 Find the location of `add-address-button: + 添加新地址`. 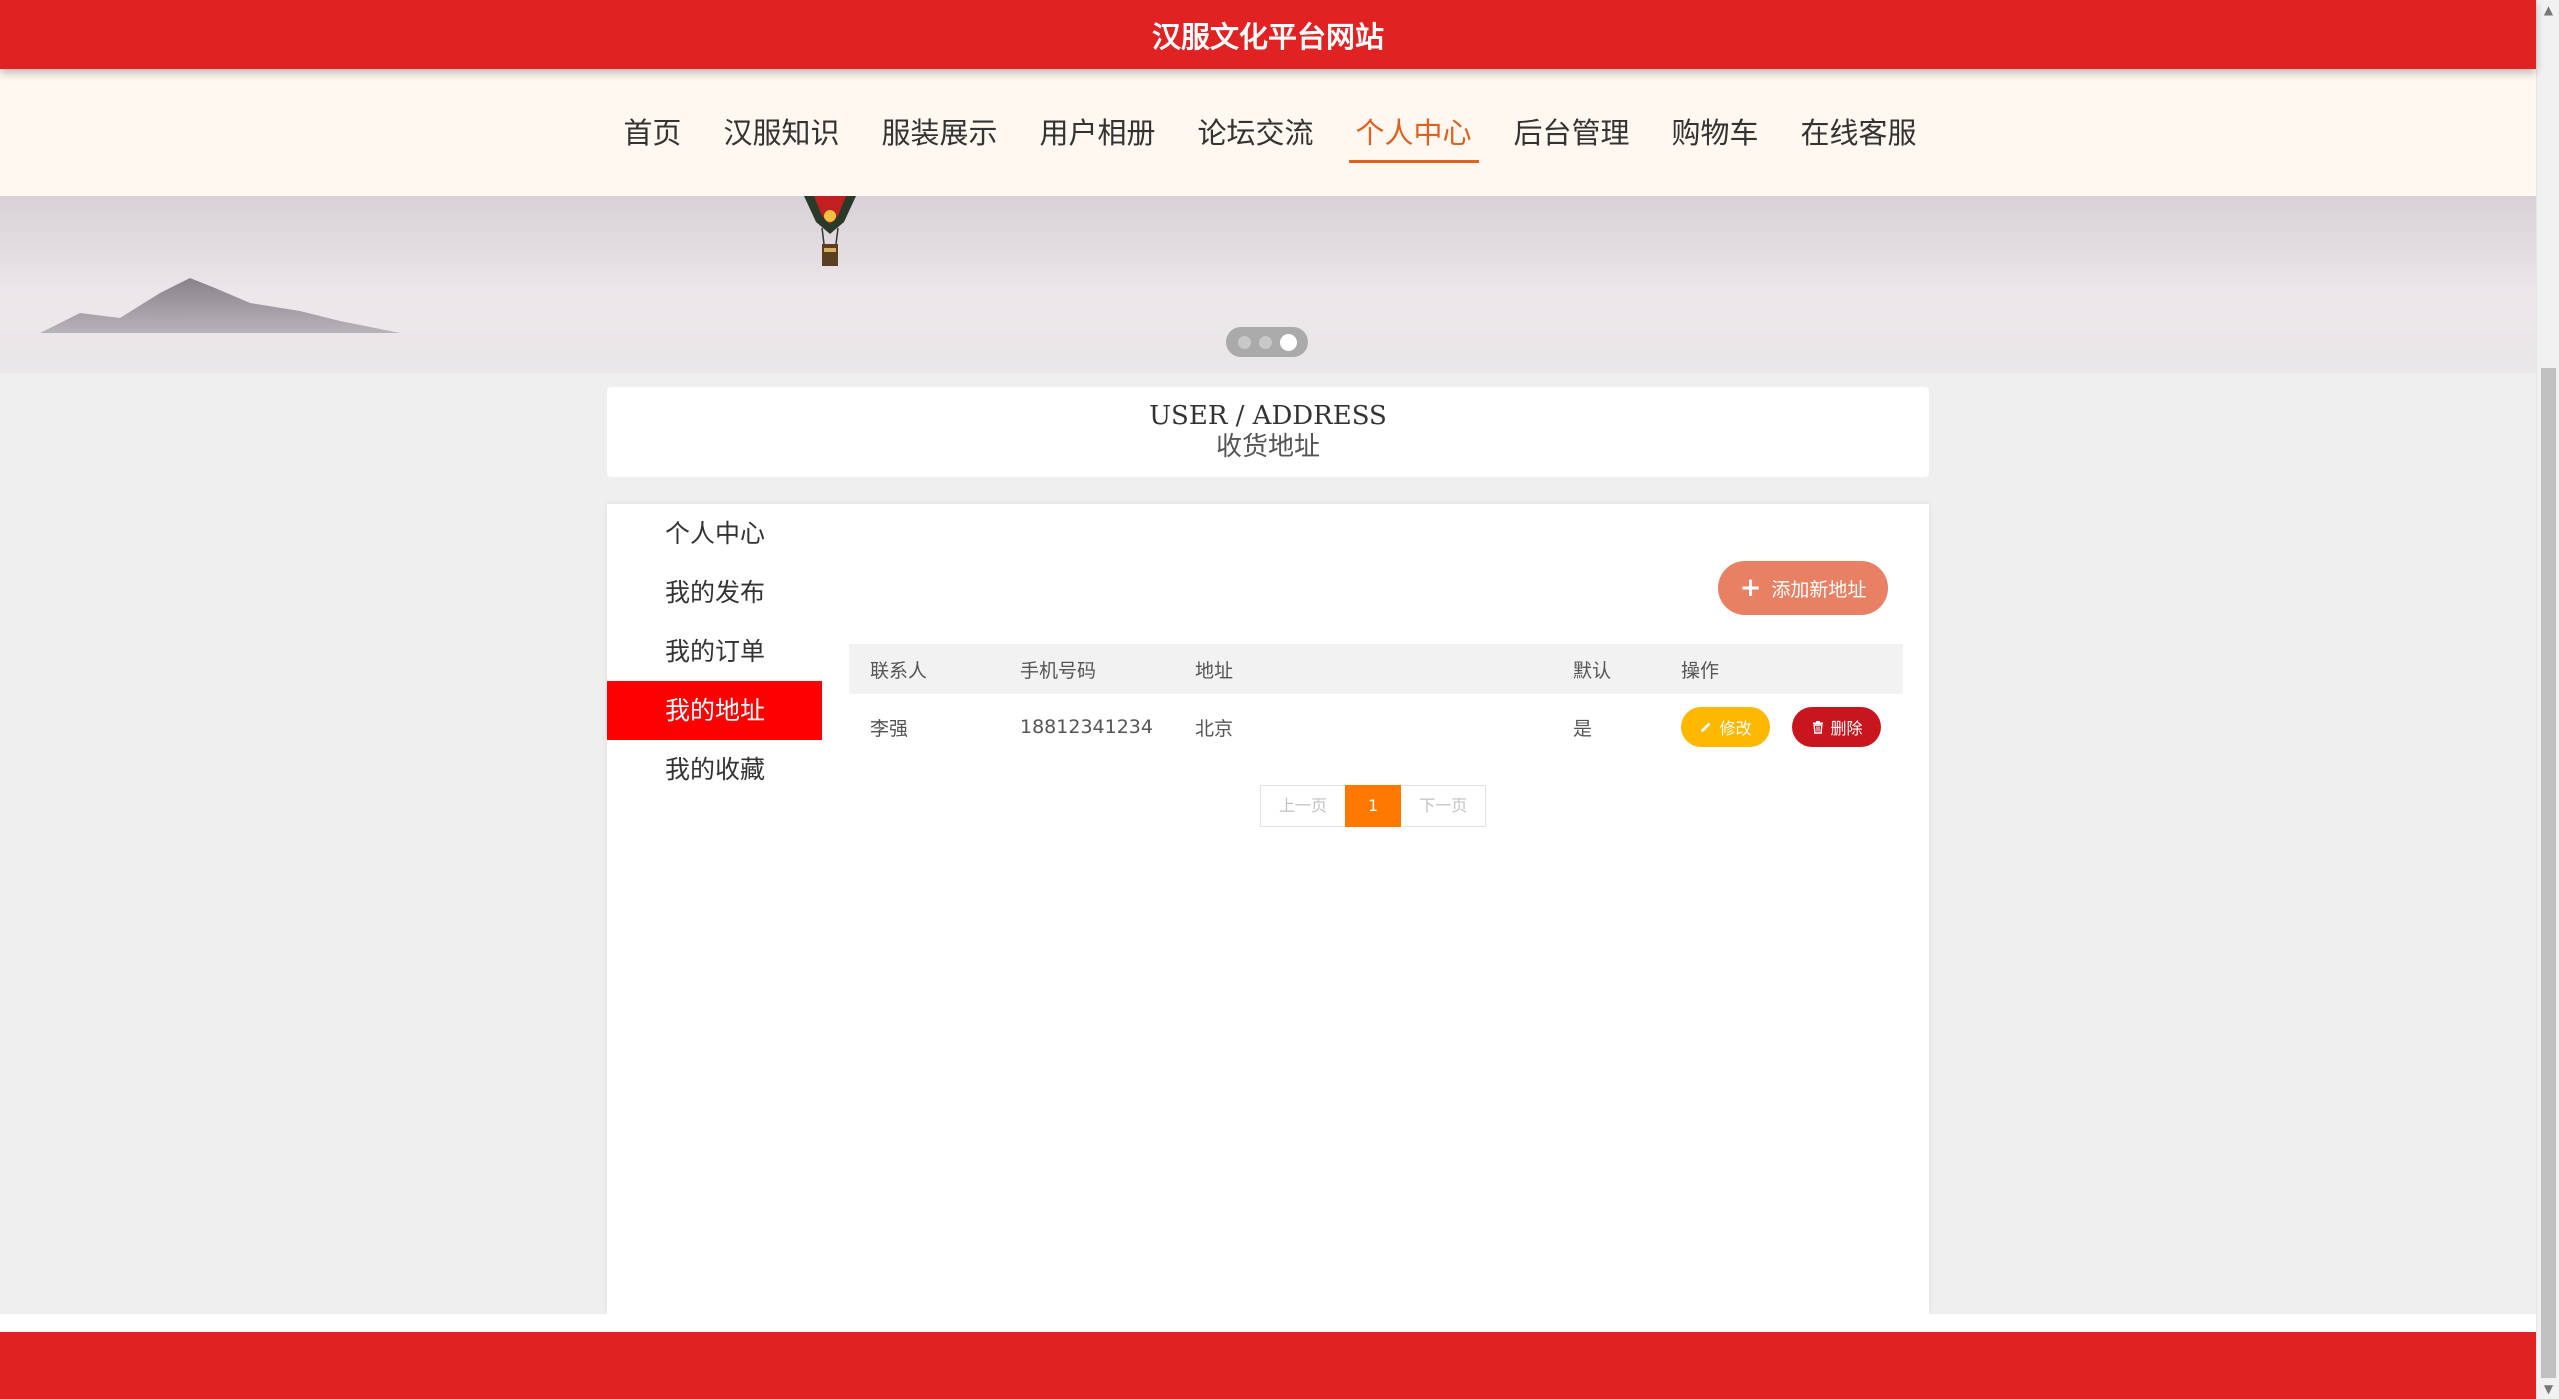

add-address-button: + 添加新地址 is located at coordinates (1803, 588).